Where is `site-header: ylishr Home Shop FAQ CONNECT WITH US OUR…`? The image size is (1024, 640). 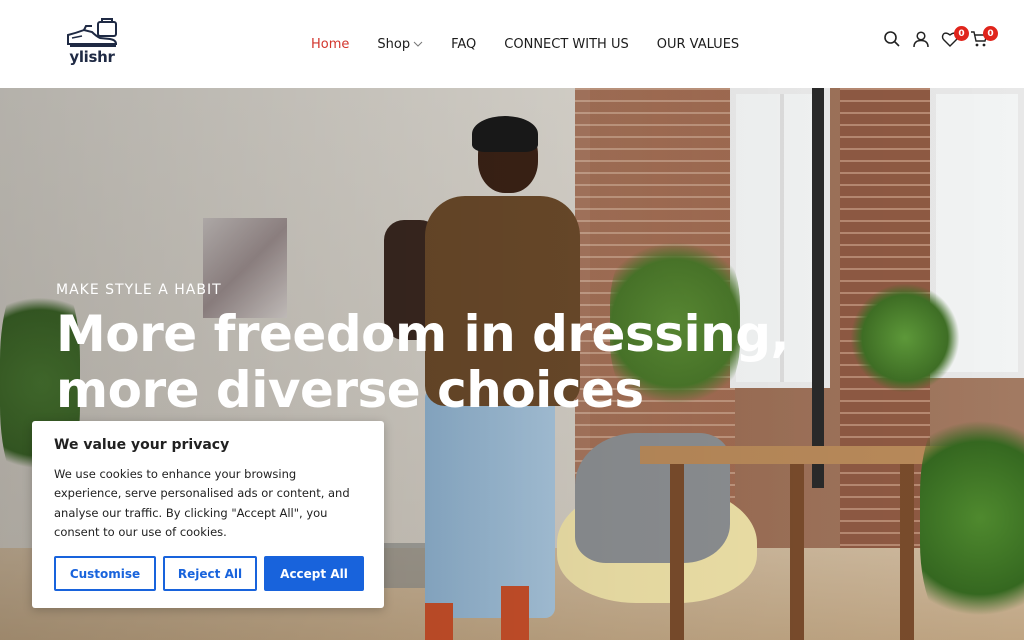 site-header: ylishr Home Shop FAQ CONNECT WITH US OUR… is located at coordinates (512, 44).